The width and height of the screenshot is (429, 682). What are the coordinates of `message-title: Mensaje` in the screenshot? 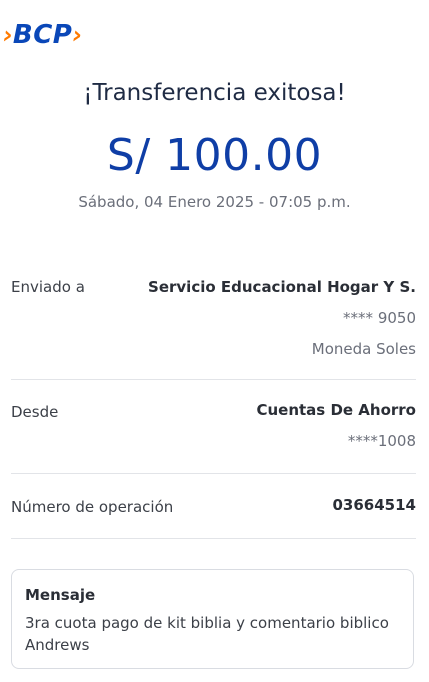 It's located at (60, 595).